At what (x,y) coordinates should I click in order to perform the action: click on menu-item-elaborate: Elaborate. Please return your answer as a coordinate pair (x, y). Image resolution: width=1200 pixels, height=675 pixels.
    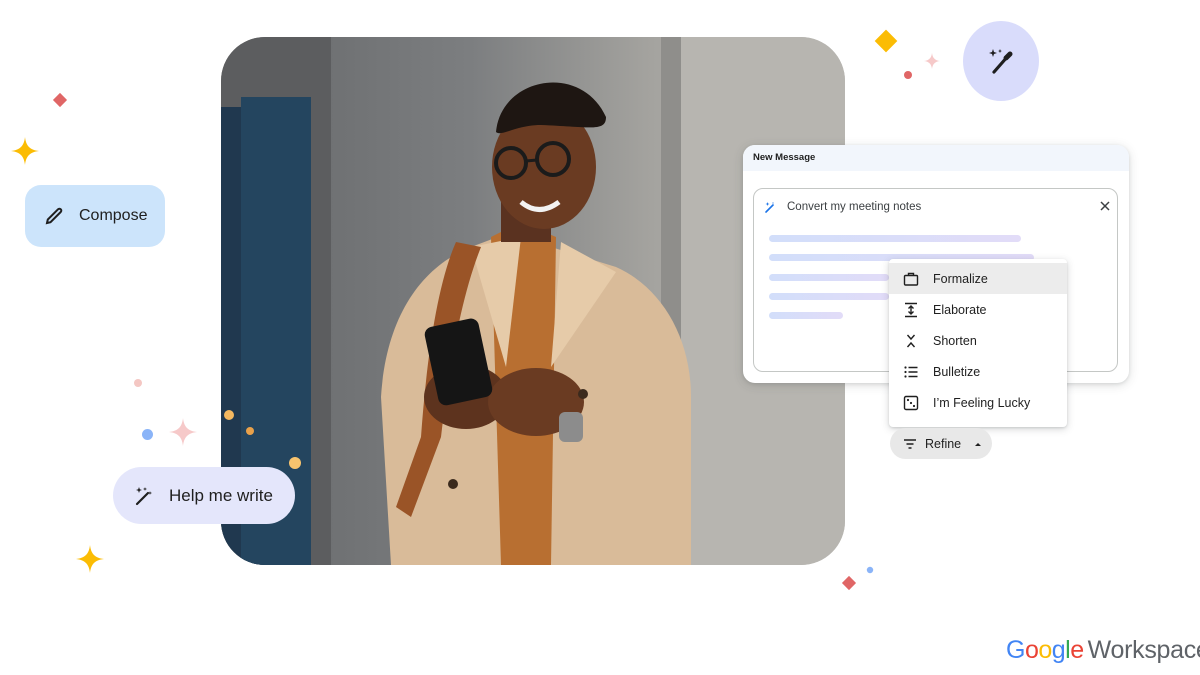
    Looking at the image, I should click on (978, 309).